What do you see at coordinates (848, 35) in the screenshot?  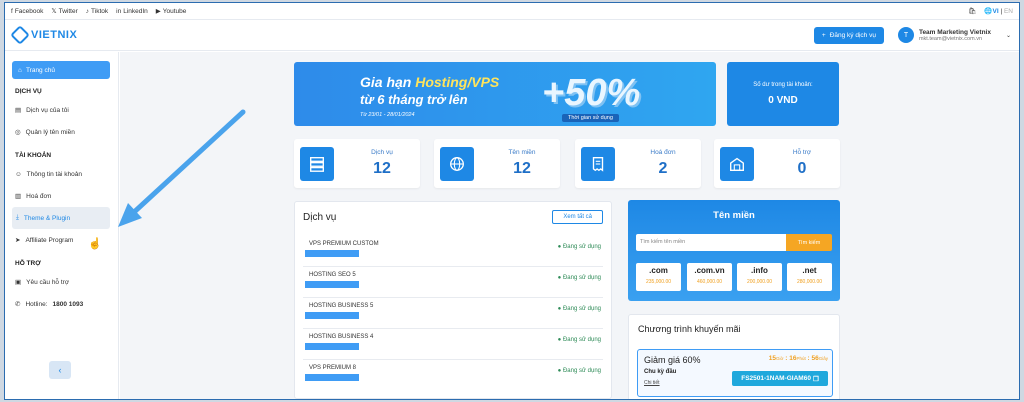 I see `register-service-button: + Đăng ký dịch vụ` at bounding box center [848, 35].